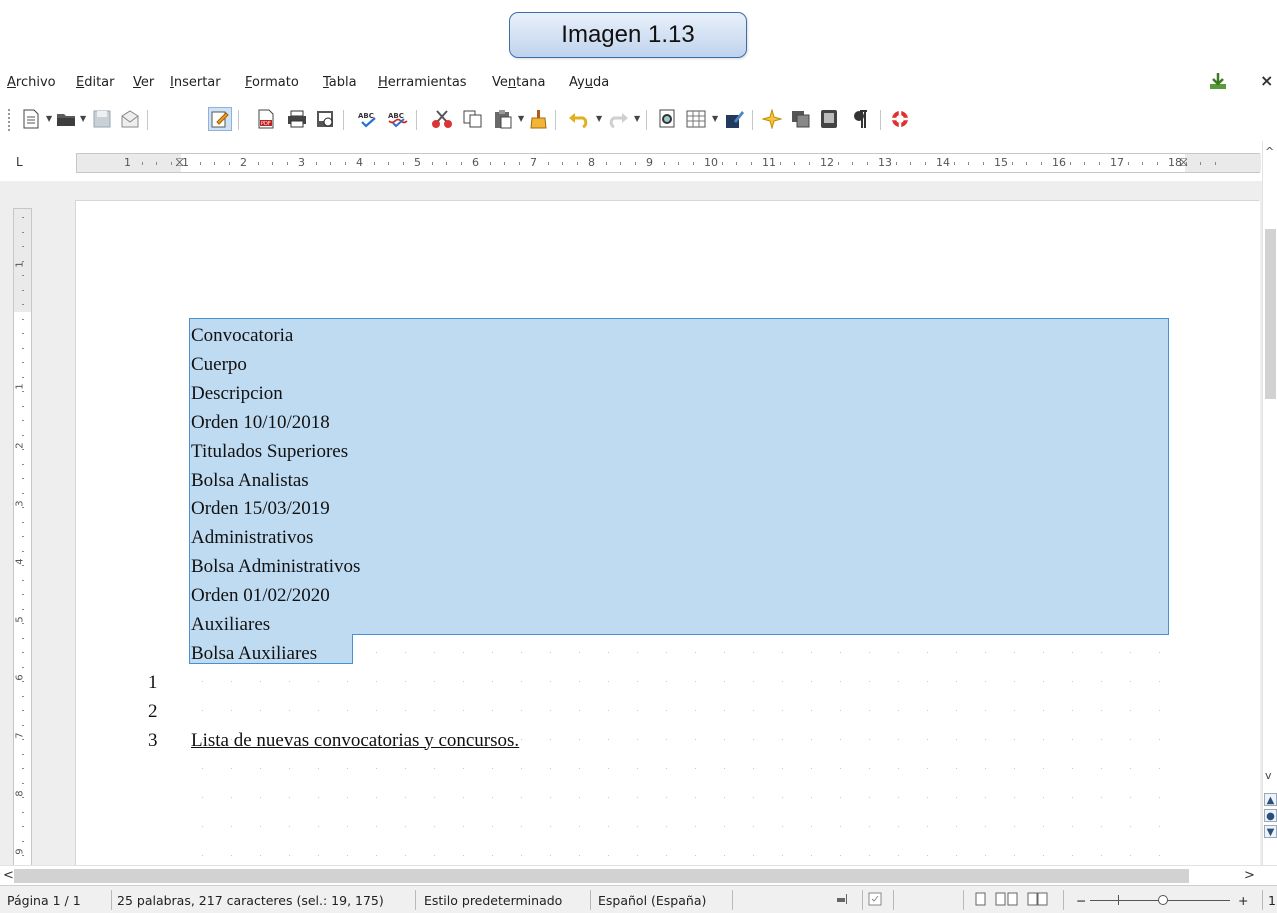  I want to click on new-dropdown-icon: ▼, so click(50, 118).